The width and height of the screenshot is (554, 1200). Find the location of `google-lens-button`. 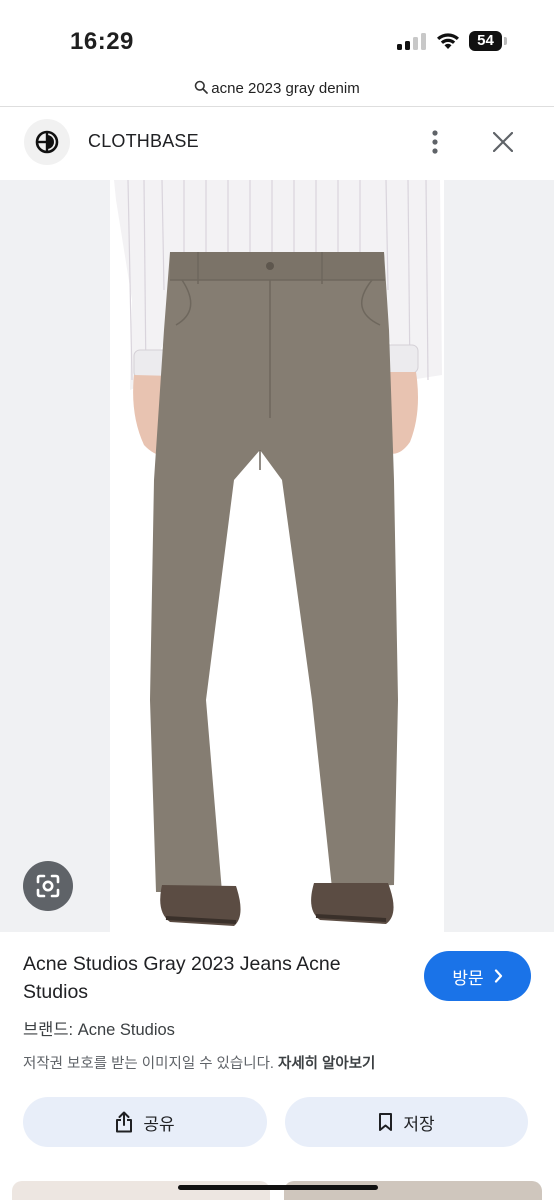

google-lens-button is located at coordinates (48, 886).